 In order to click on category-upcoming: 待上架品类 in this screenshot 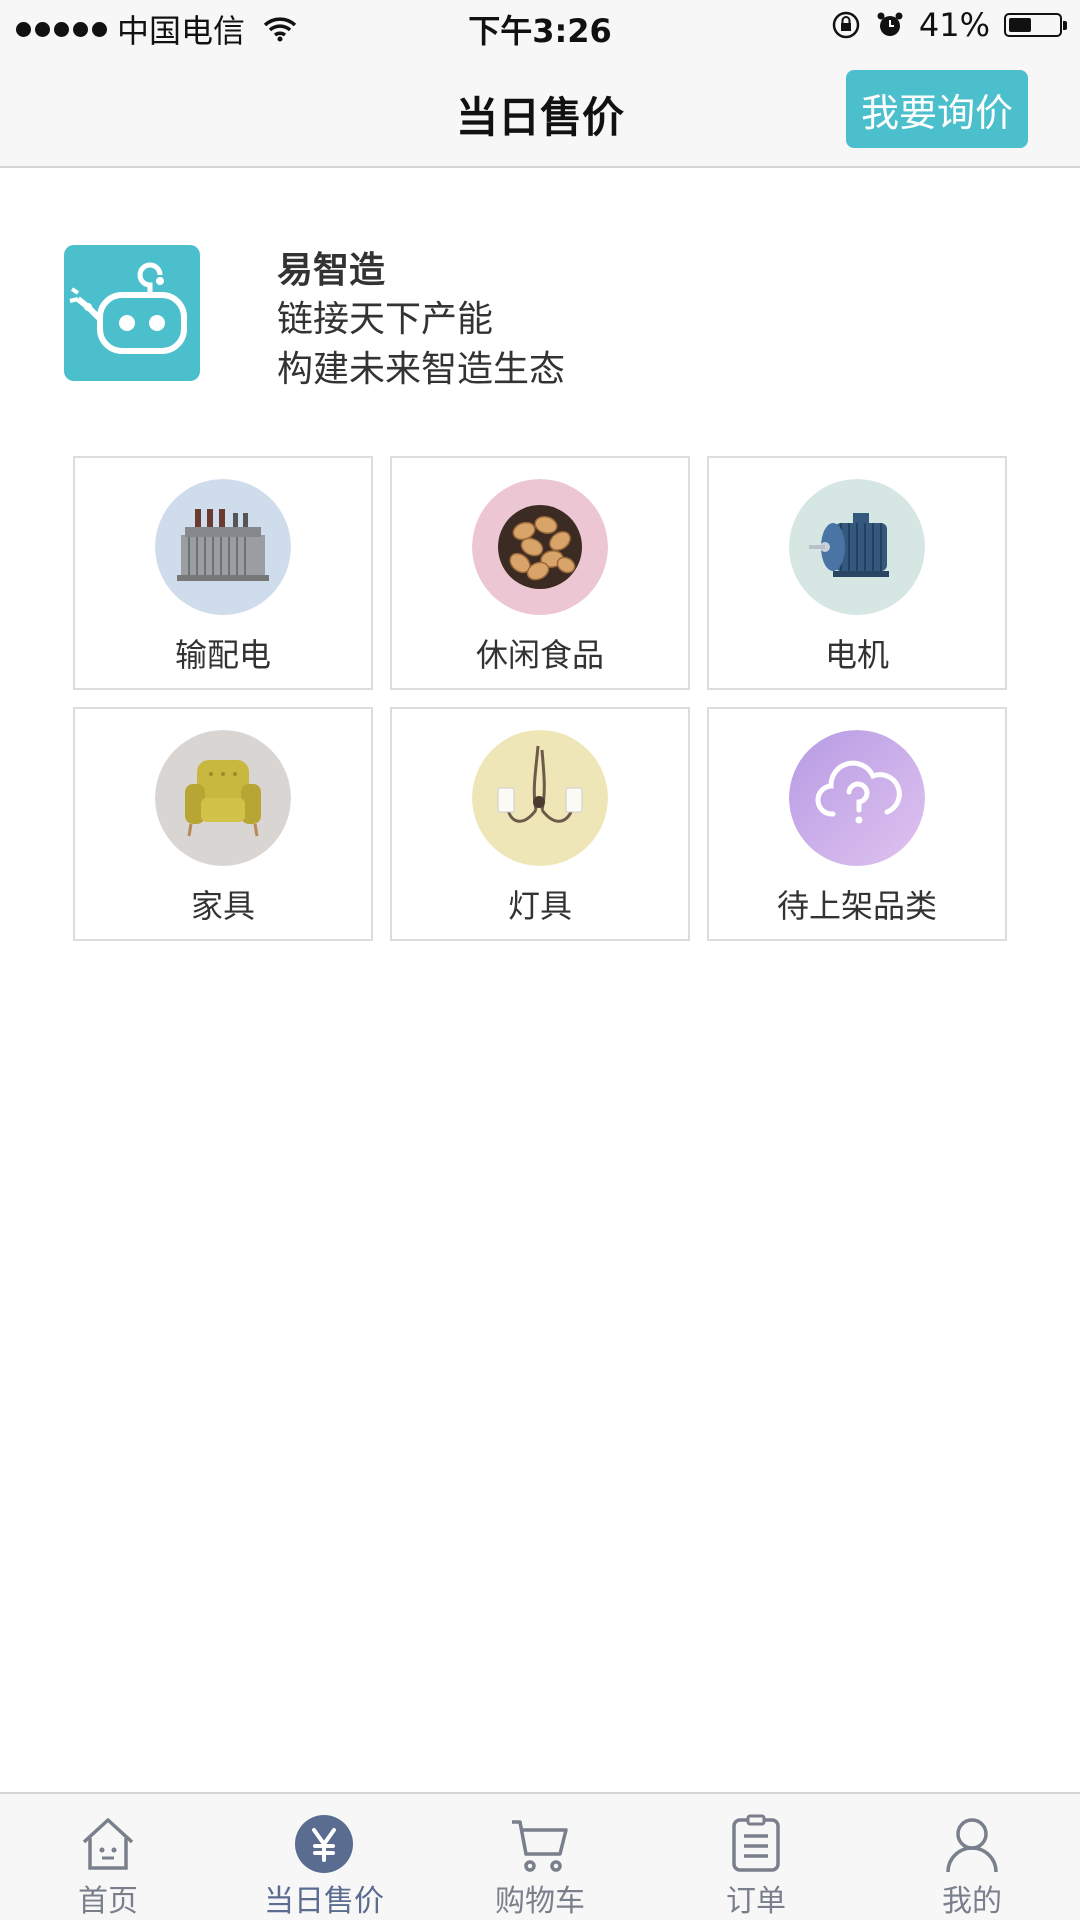, I will do `click(857, 824)`.